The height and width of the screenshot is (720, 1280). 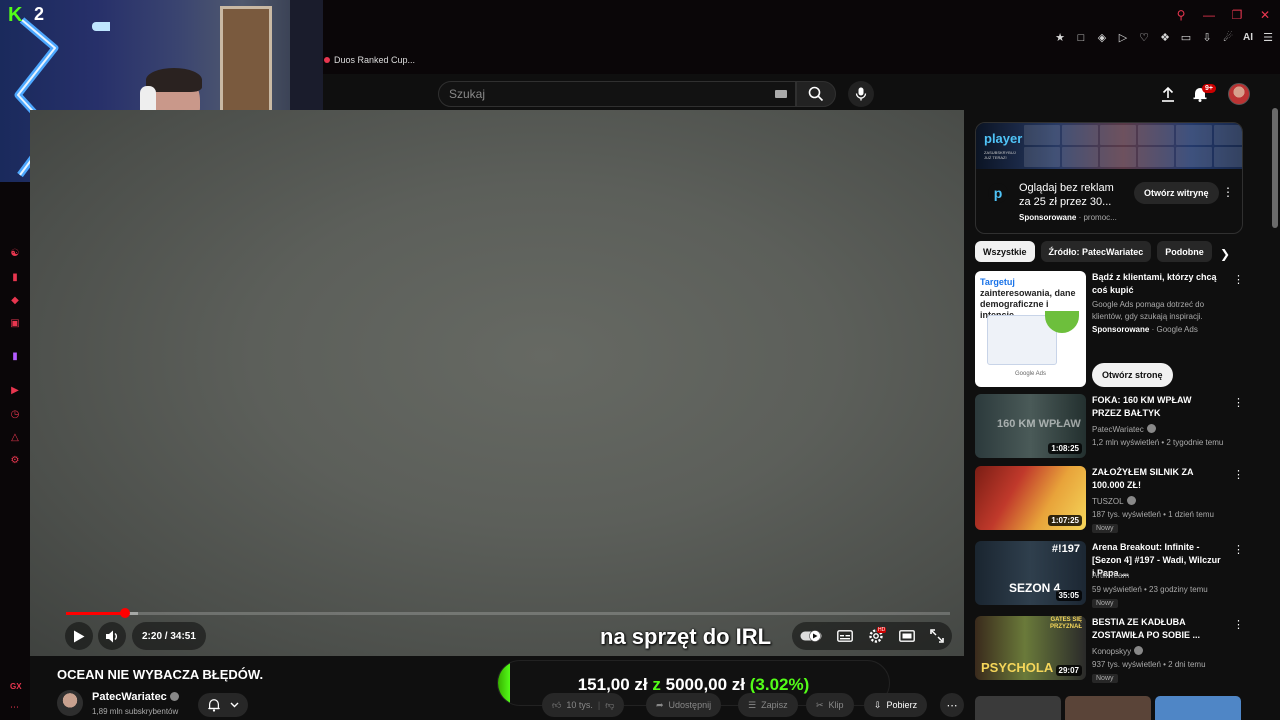 I want to click on theater-mode-button, so click(x=907, y=636).